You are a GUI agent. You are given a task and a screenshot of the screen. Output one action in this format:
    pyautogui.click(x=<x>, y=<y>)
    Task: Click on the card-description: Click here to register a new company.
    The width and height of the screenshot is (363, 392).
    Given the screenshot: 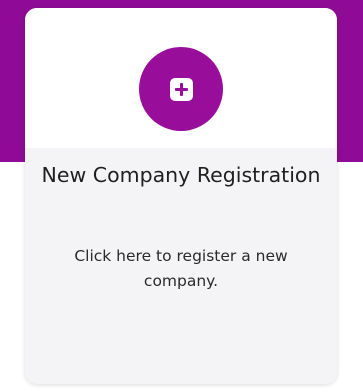 What is the action you would take?
    pyautogui.click(x=181, y=268)
    